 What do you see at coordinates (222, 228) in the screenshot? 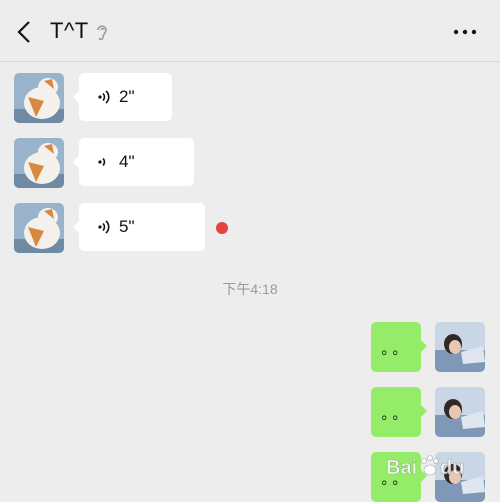
I see `unread-indicator` at bounding box center [222, 228].